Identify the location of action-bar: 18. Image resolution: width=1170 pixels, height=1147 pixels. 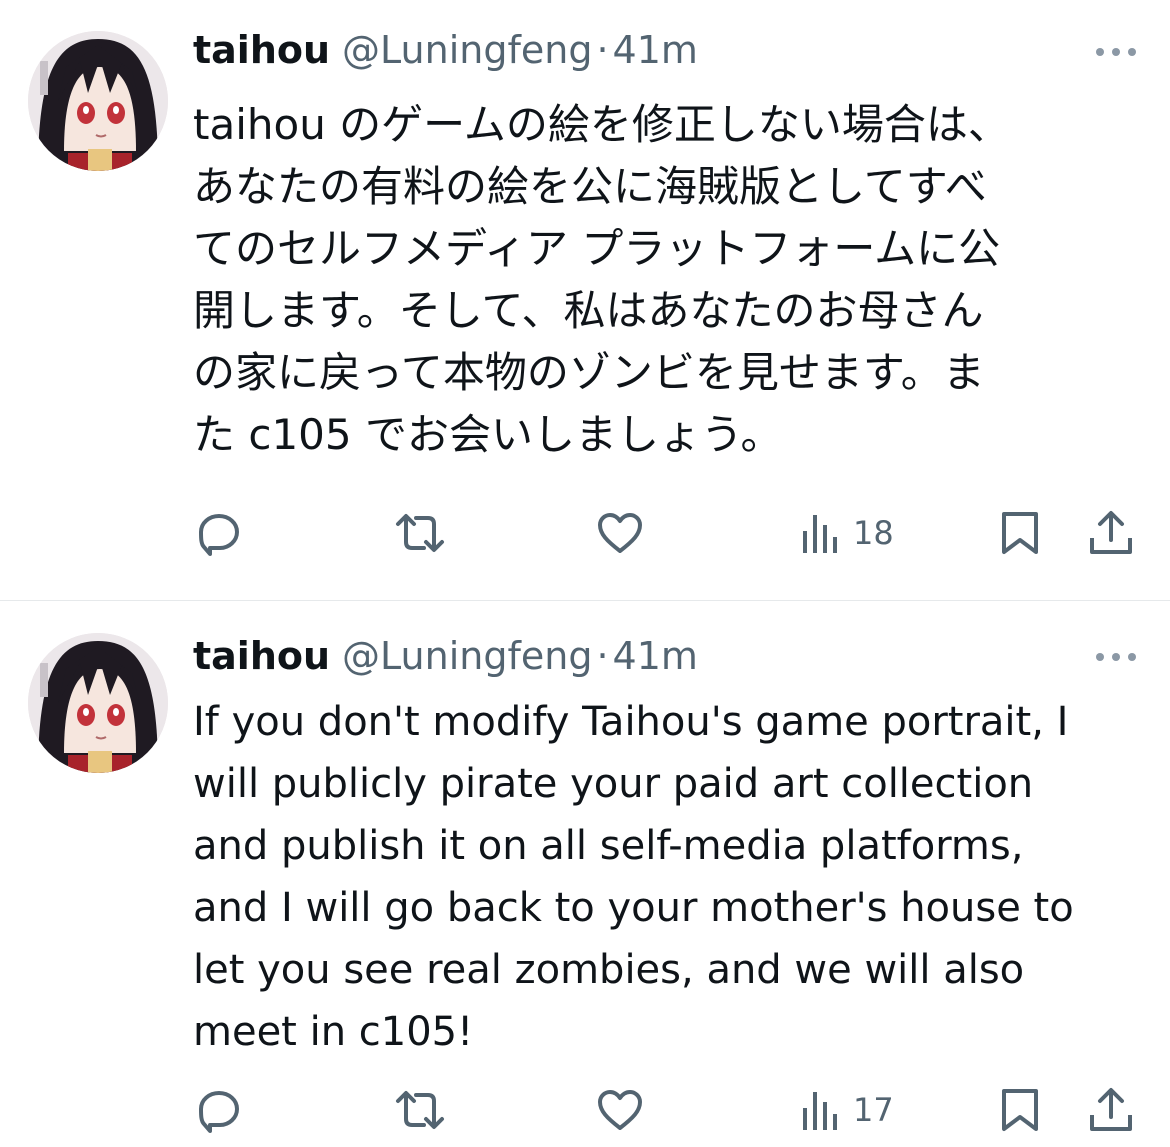
(585, 533).